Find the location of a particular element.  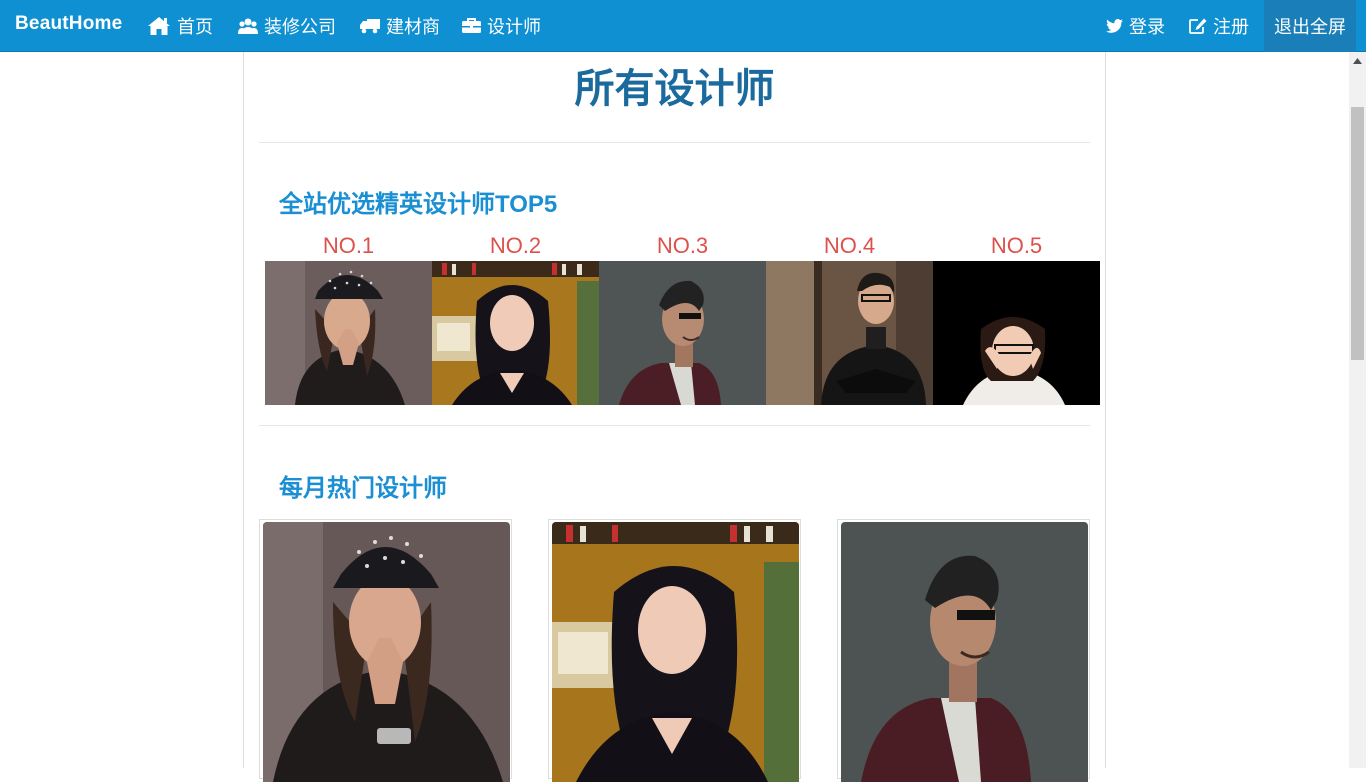

twitter-icon is located at coordinates (1114, 26).